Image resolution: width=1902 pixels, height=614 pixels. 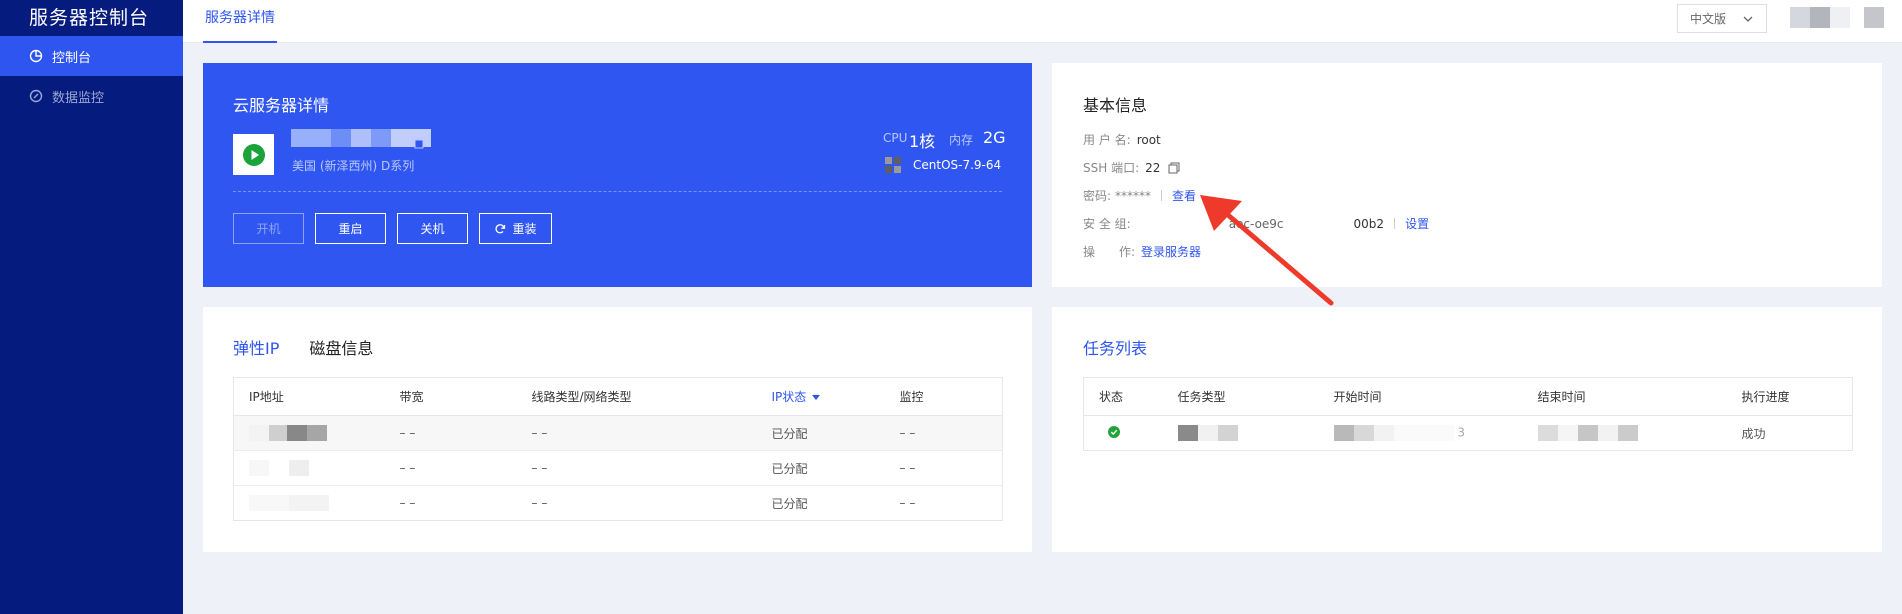 What do you see at coordinates (1097, 196) in the screenshot?
I see `password-label: 密码:` at bounding box center [1097, 196].